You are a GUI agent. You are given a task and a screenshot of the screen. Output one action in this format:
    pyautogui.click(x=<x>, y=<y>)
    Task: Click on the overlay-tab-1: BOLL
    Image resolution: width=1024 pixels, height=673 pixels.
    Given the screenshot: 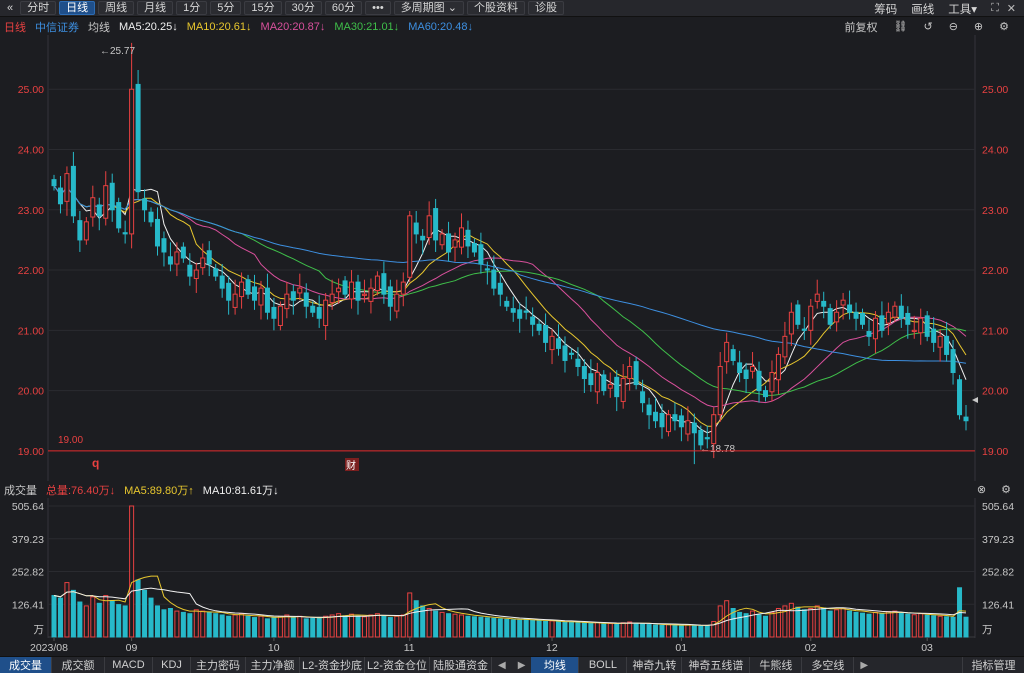 What is the action you would take?
    pyautogui.click(x=603, y=664)
    